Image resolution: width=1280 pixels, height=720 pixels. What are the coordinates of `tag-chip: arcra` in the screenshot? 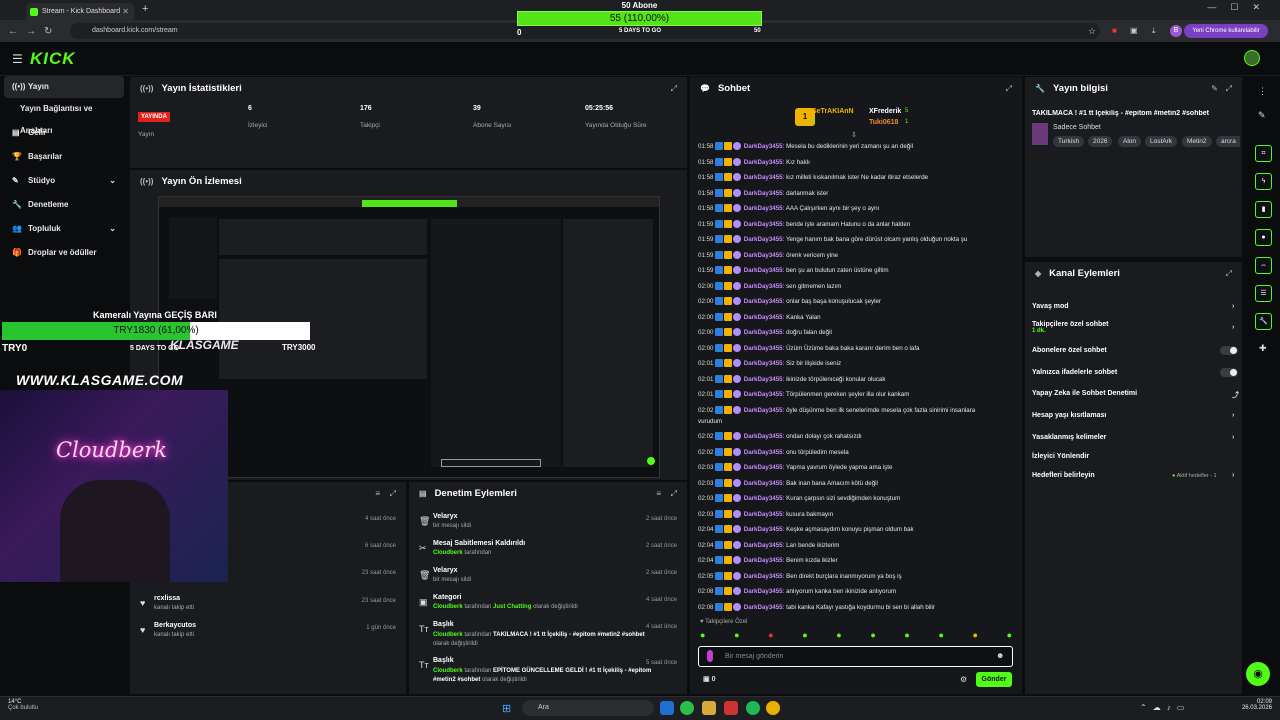 It's located at (1228, 141).